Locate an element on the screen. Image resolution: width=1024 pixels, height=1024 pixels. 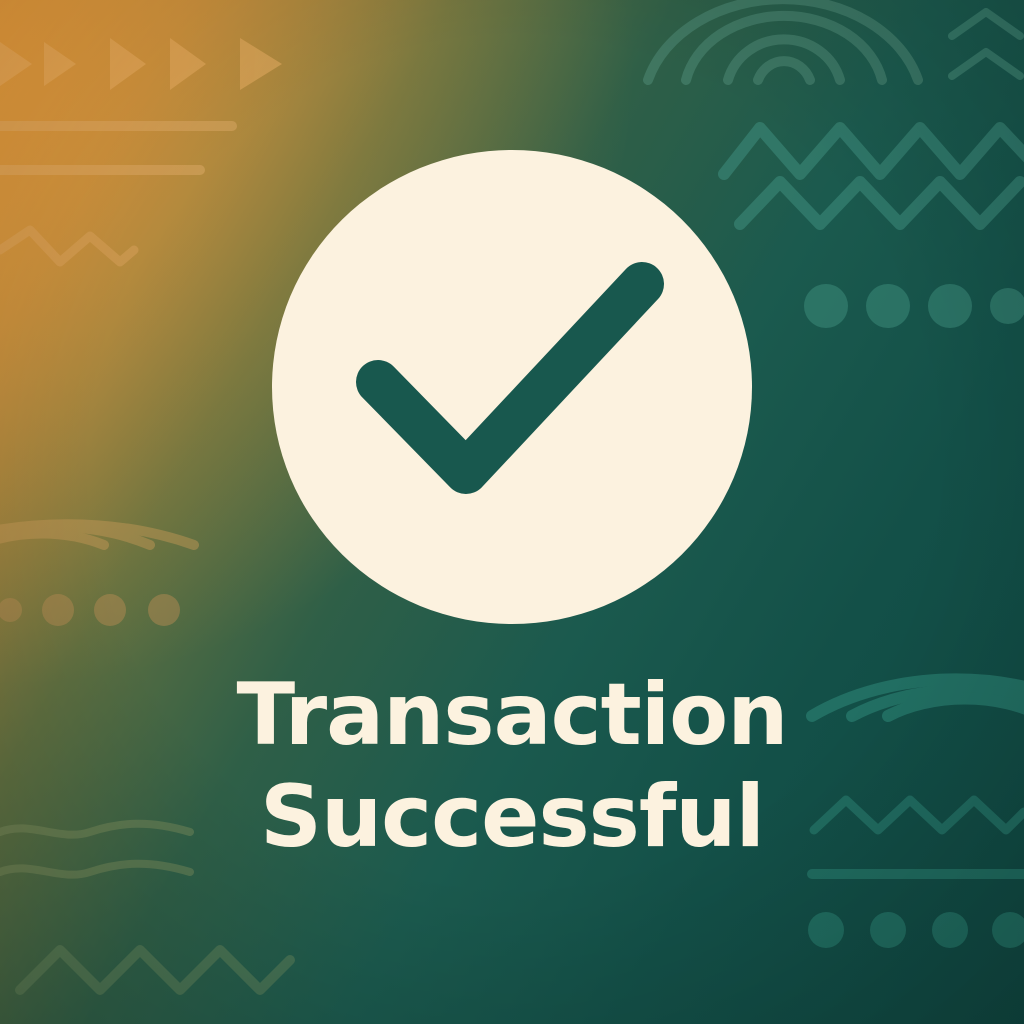
dots-pattern-bottom-right is located at coordinates (916, 930).